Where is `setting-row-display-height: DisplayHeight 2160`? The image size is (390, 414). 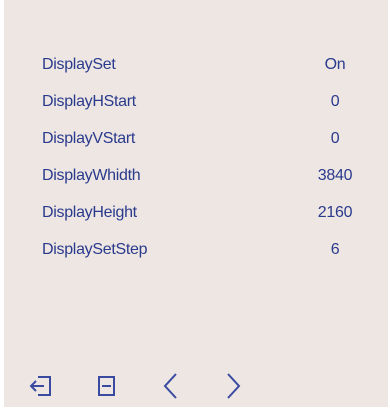 setting-row-display-height: DisplayHeight 2160 is located at coordinates (196, 217).